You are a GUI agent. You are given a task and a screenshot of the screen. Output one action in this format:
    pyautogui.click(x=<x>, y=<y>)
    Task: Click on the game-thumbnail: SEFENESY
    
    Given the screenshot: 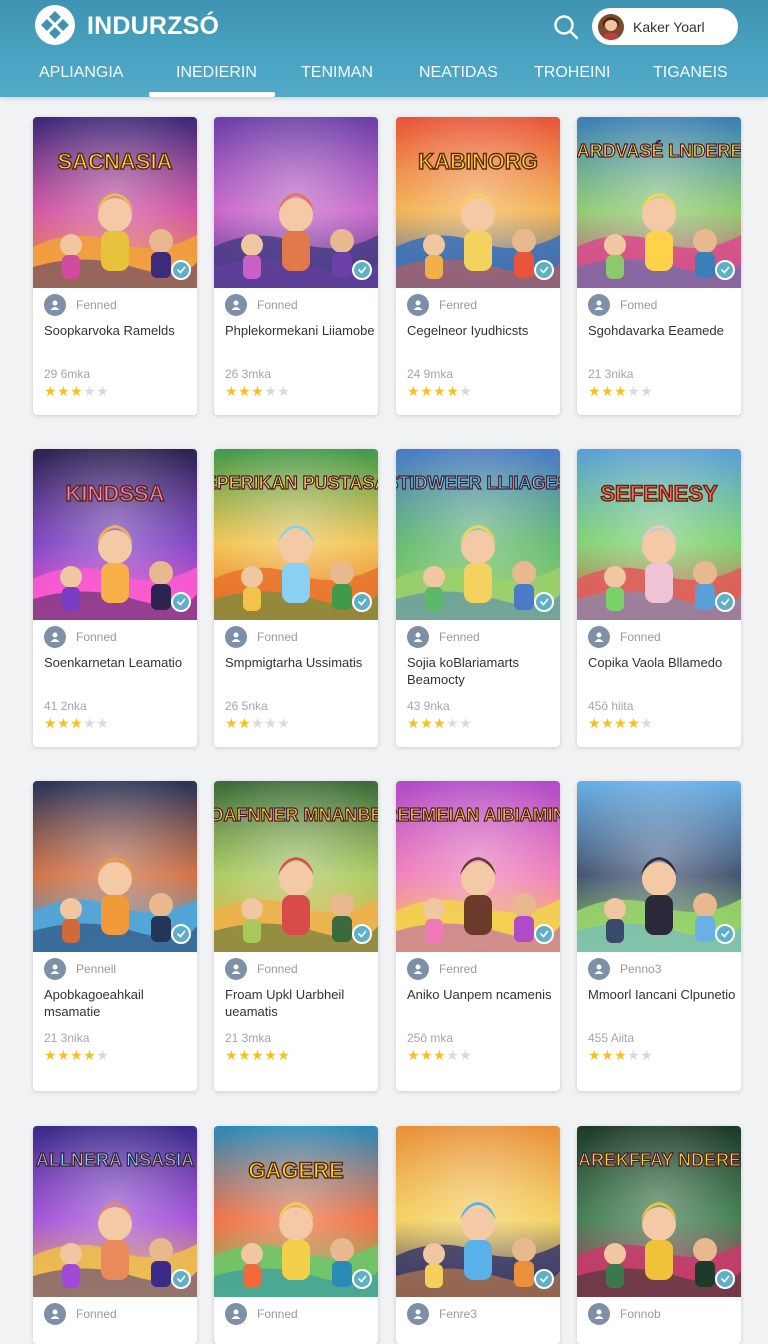 What is the action you would take?
    pyautogui.click(x=659, y=534)
    